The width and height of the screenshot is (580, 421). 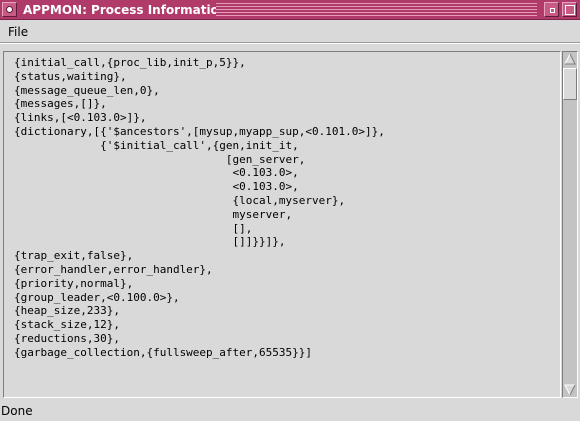 What do you see at coordinates (551, 9) in the screenshot?
I see `minimize-icon` at bounding box center [551, 9].